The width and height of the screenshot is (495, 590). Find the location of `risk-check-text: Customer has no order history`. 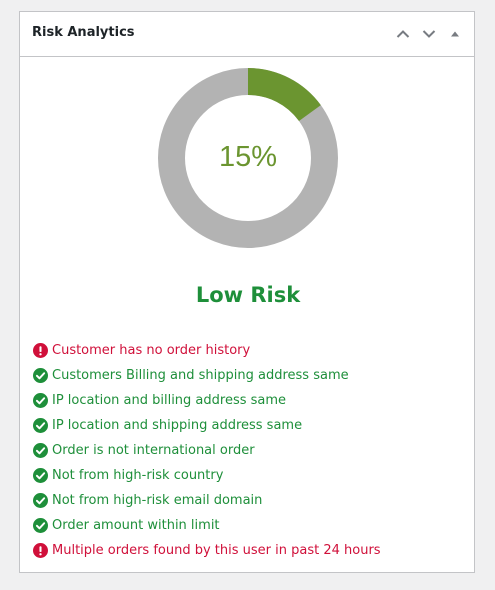

risk-check-text: Customer has no order history is located at coordinates (151, 350).